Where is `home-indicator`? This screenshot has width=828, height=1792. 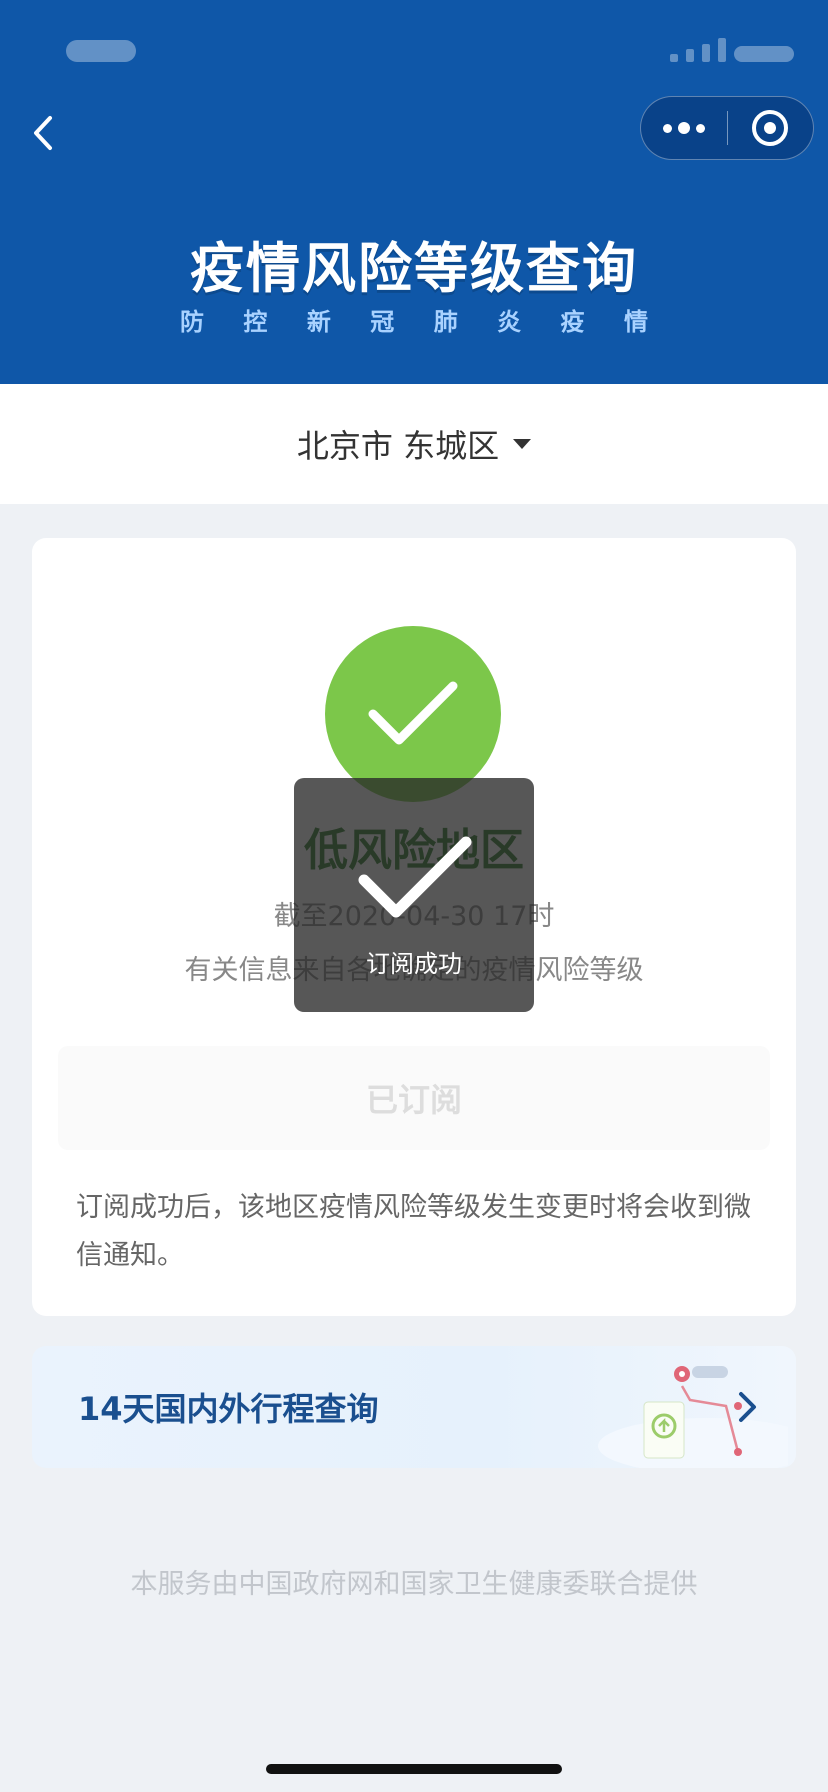
home-indicator is located at coordinates (414, 1769).